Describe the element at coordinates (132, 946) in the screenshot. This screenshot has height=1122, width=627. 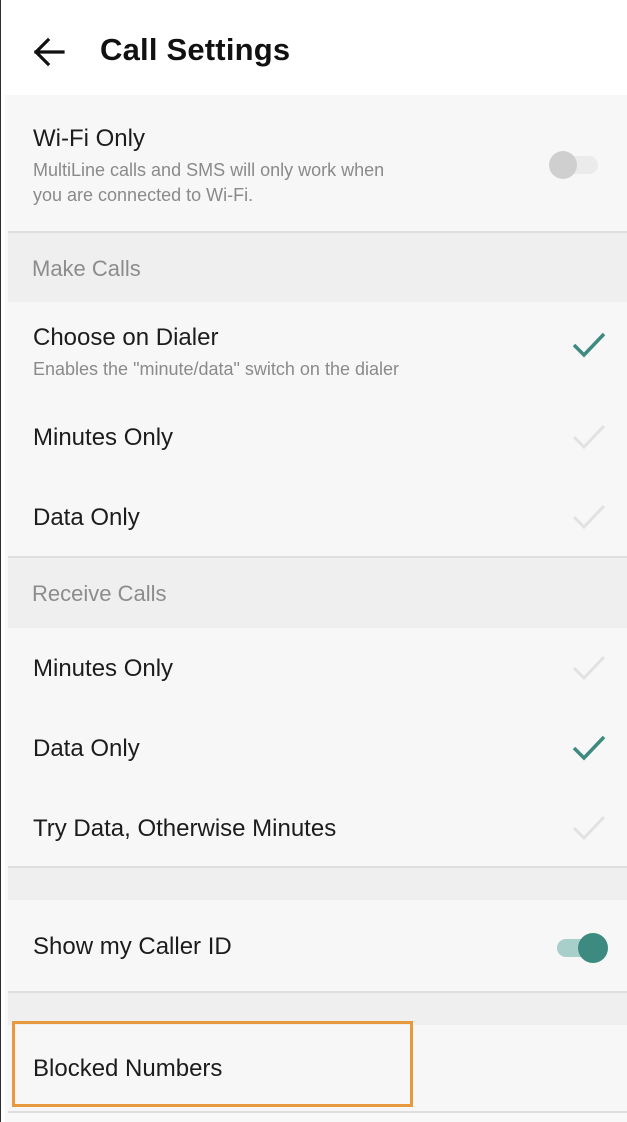
I see `show-caller-id-label: Show my Caller ID` at that location.